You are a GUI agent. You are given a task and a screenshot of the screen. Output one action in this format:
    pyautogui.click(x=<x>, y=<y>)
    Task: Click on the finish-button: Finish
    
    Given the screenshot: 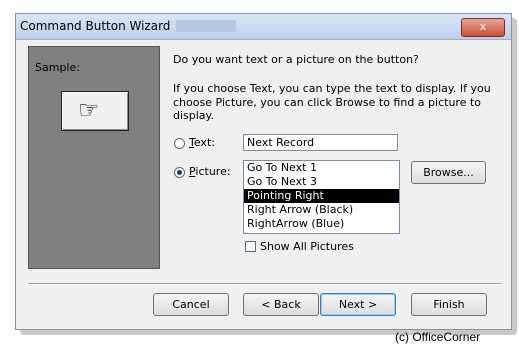 What is the action you would take?
    pyautogui.click(x=449, y=304)
    